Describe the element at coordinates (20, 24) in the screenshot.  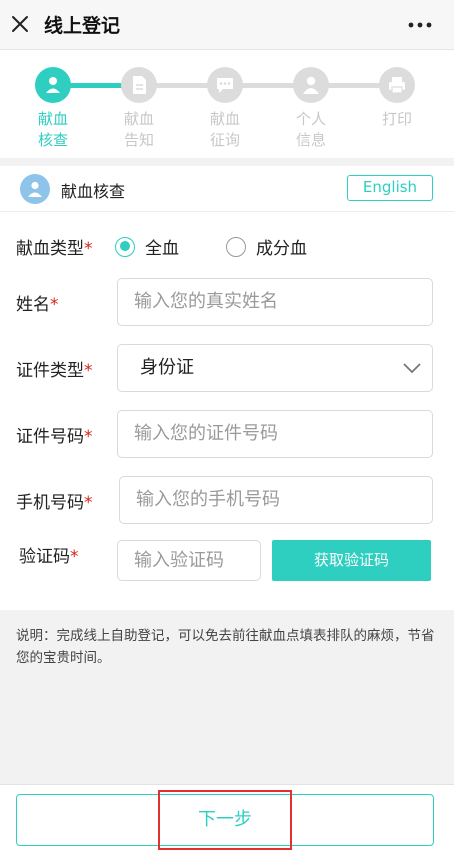
I see `close-icon` at that location.